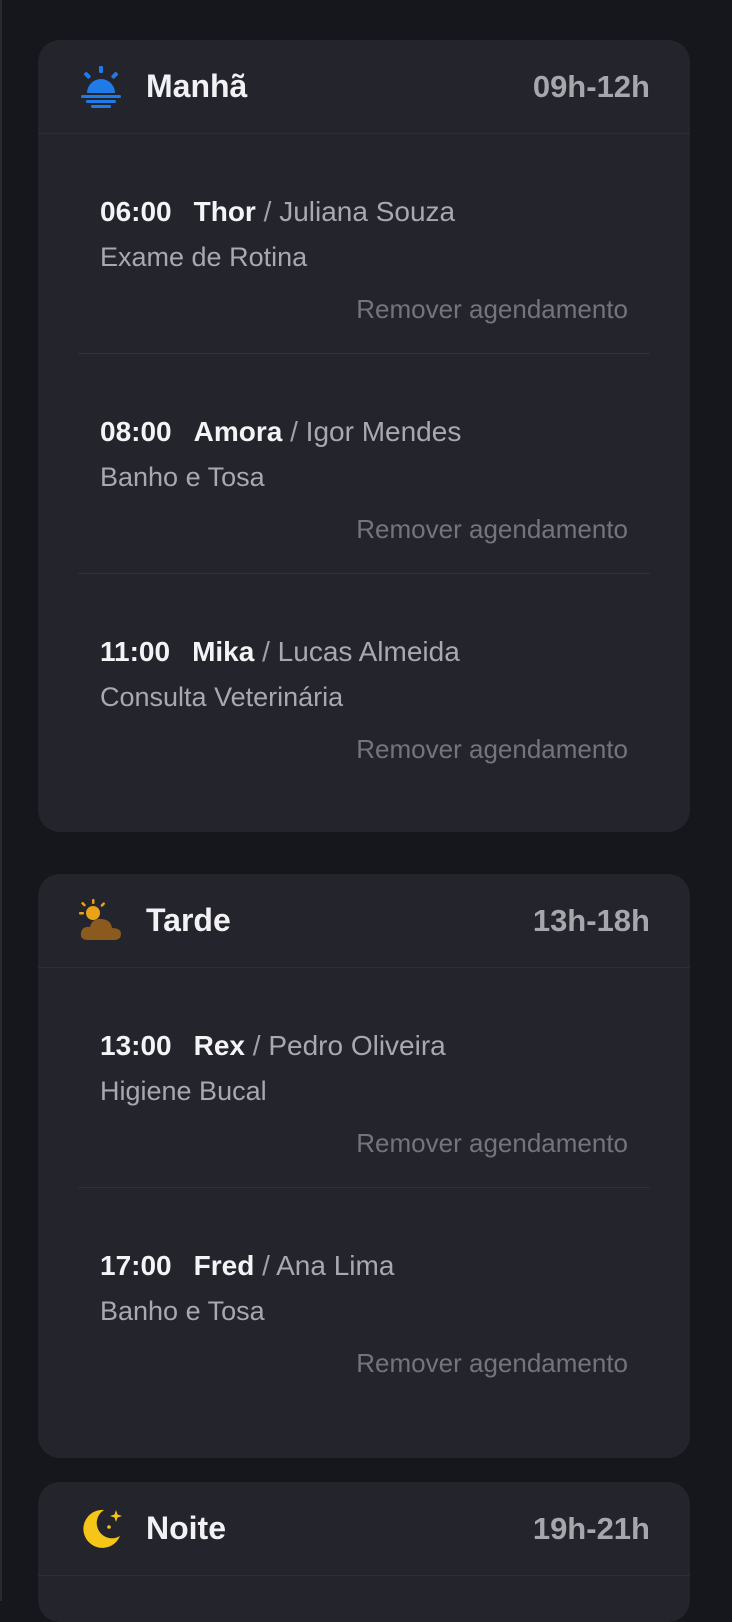 Image resolution: width=732 pixels, height=1622 pixels. What do you see at coordinates (223, 651) in the screenshot?
I see `pet-name: Mika` at bounding box center [223, 651].